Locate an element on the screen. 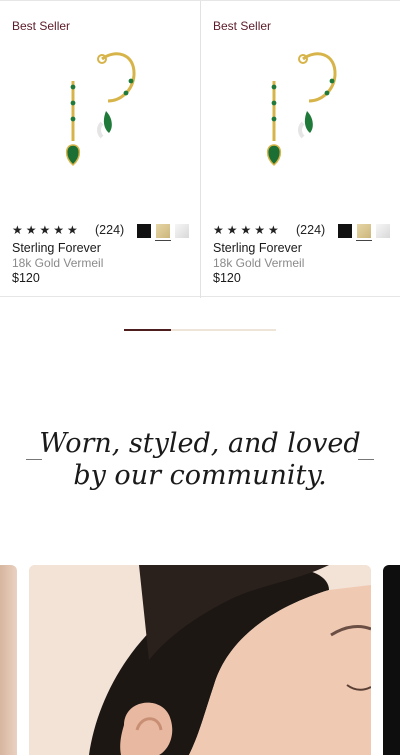  carousel-progress-fill is located at coordinates (148, 330).